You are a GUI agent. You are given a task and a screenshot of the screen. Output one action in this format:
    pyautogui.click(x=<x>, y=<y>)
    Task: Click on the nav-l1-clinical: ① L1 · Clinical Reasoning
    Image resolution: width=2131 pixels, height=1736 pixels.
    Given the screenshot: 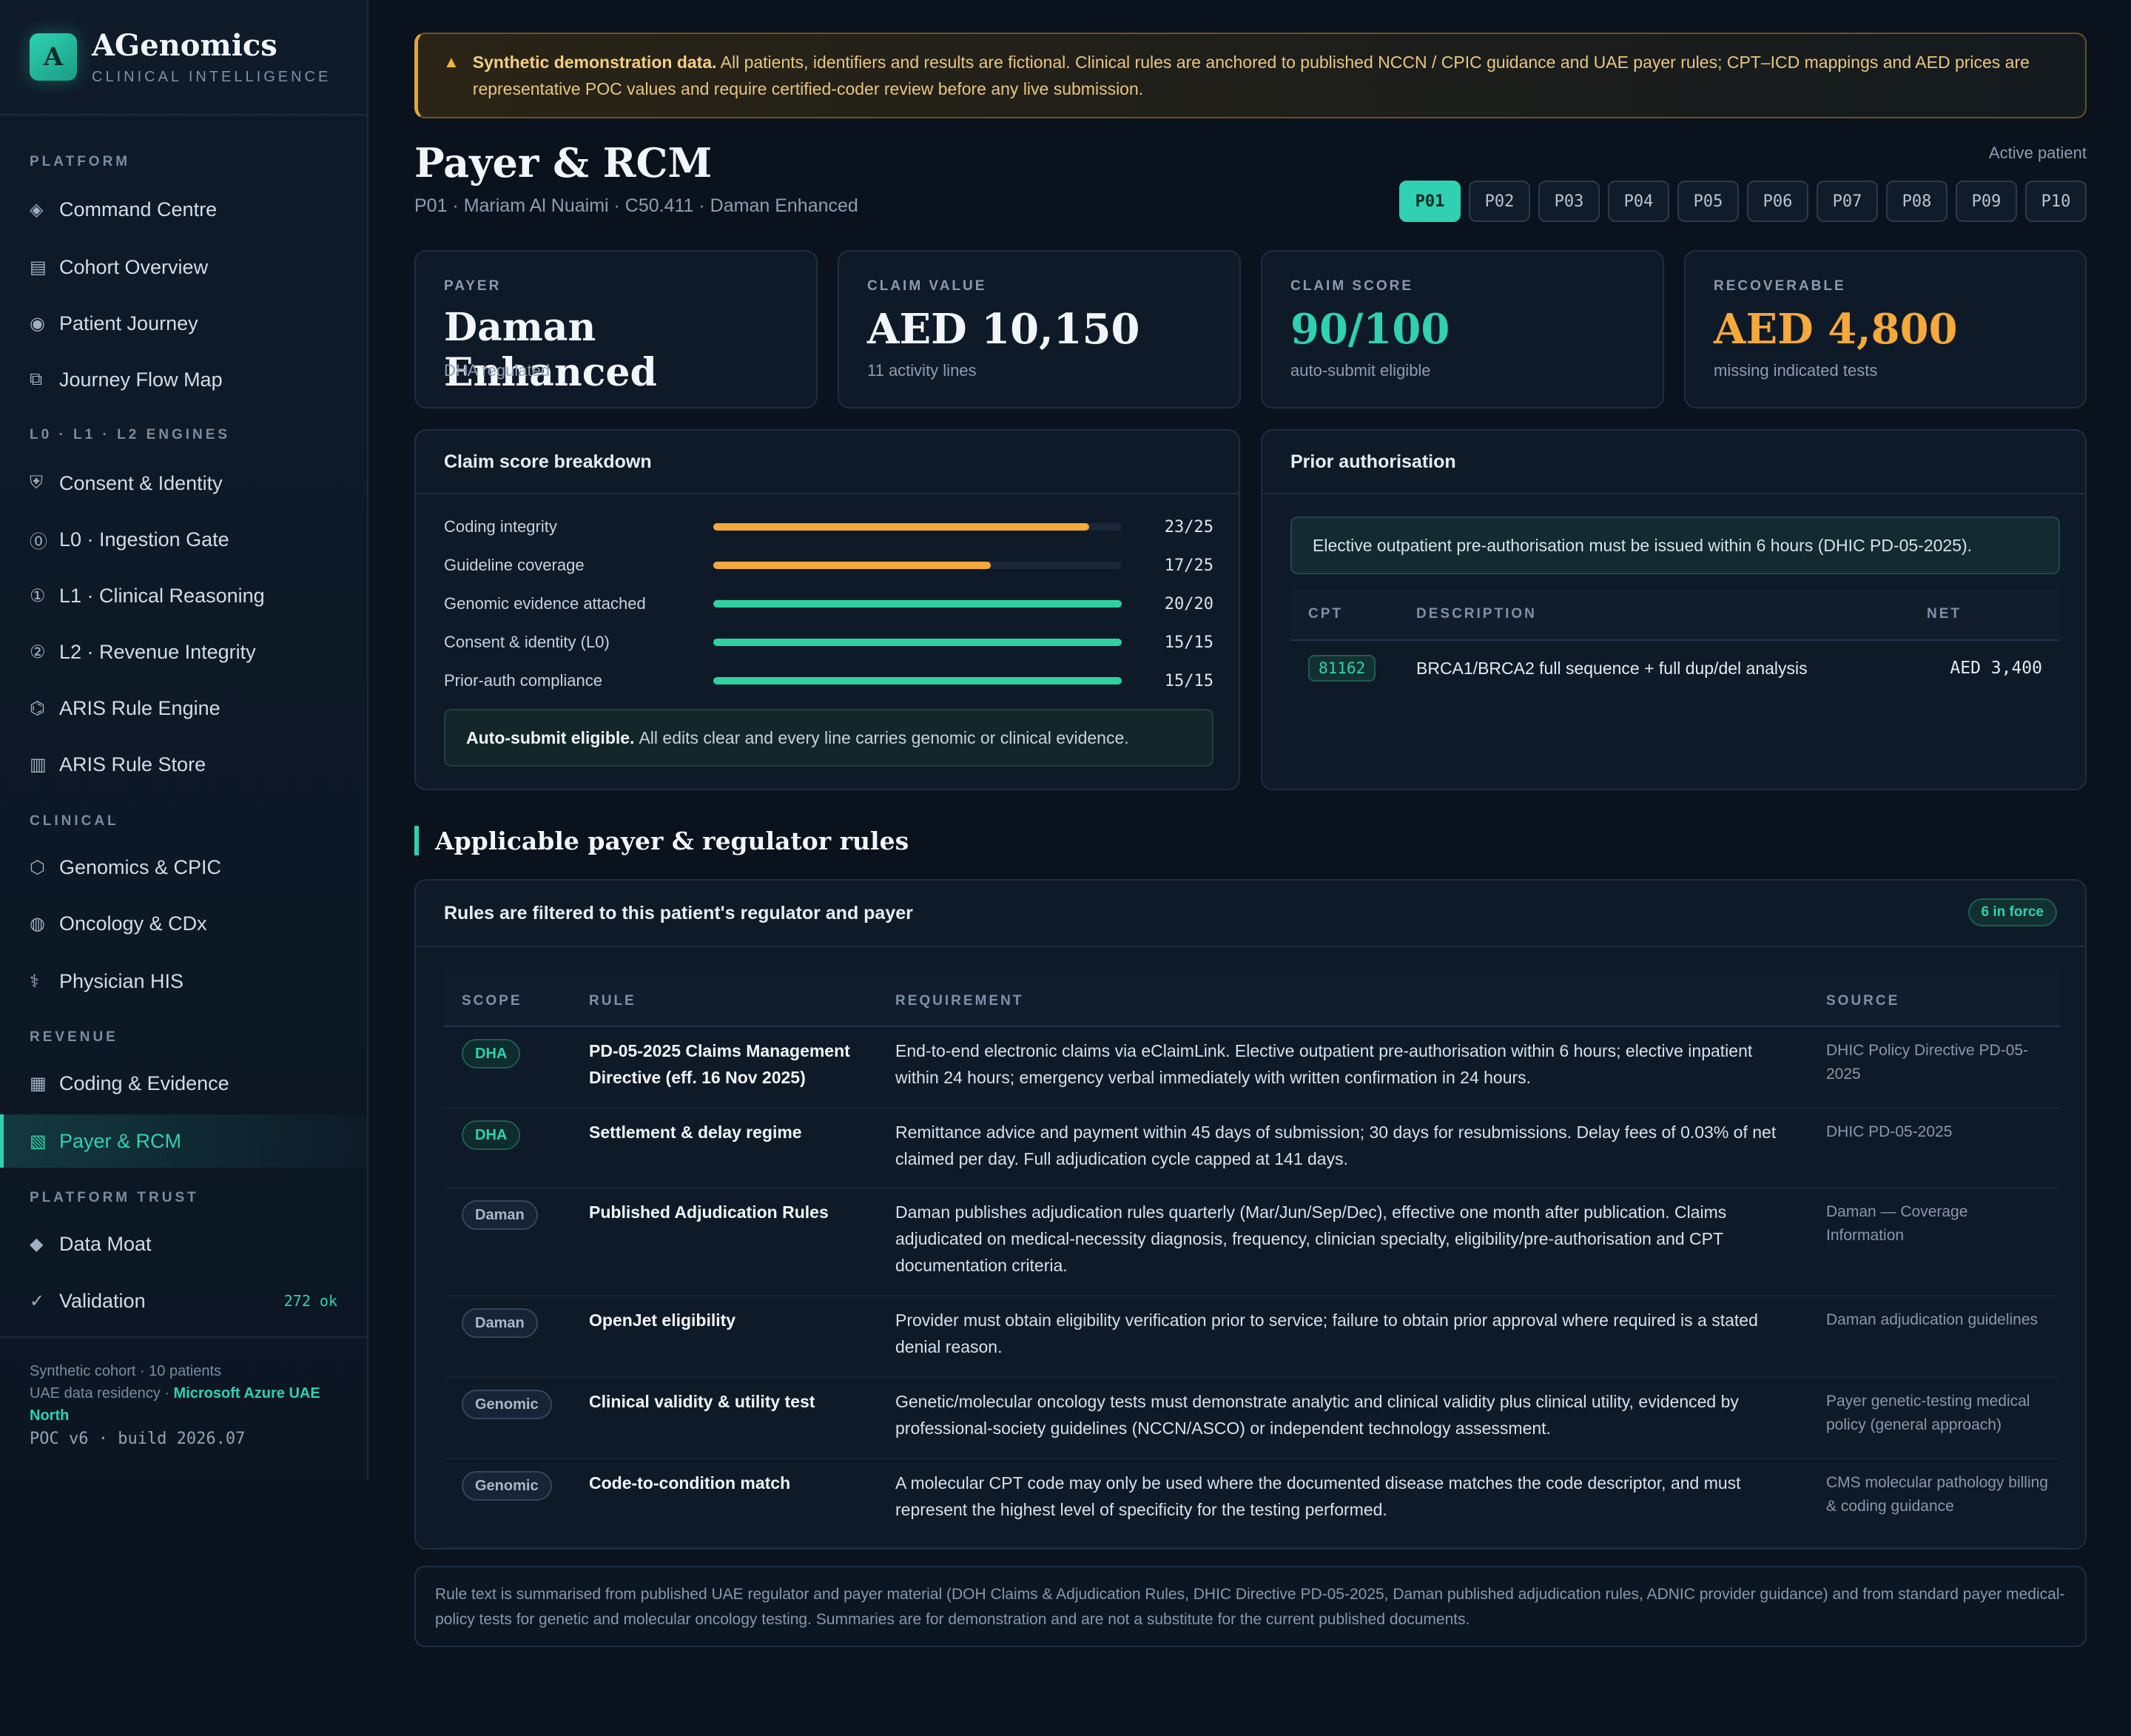 What is the action you would take?
    pyautogui.click(x=183, y=595)
    